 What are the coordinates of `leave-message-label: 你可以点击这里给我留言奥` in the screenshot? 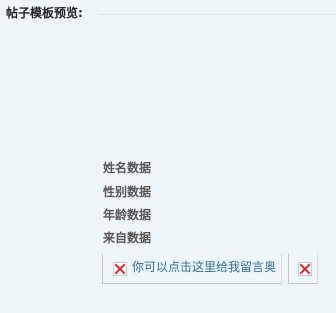 It's located at (204, 267).